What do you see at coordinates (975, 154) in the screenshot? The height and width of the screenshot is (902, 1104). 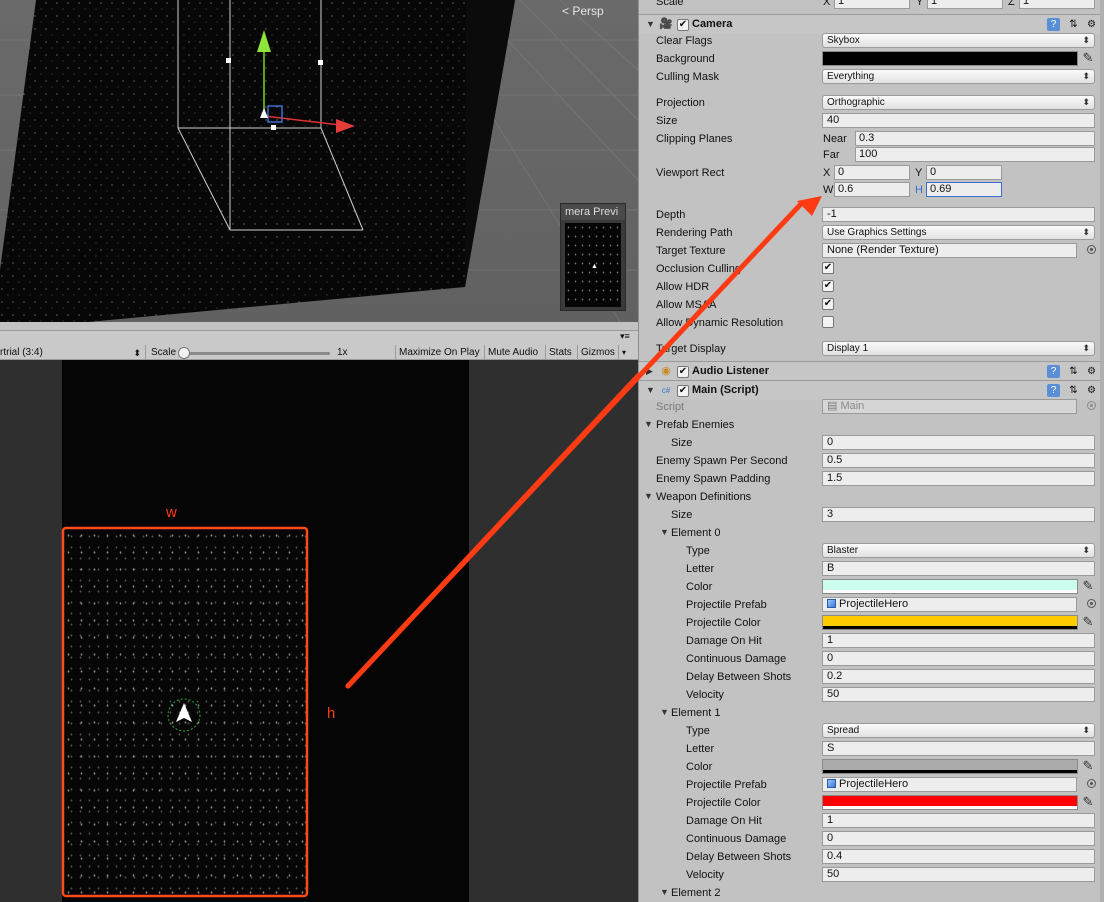 I see `far-field: 100` at bounding box center [975, 154].